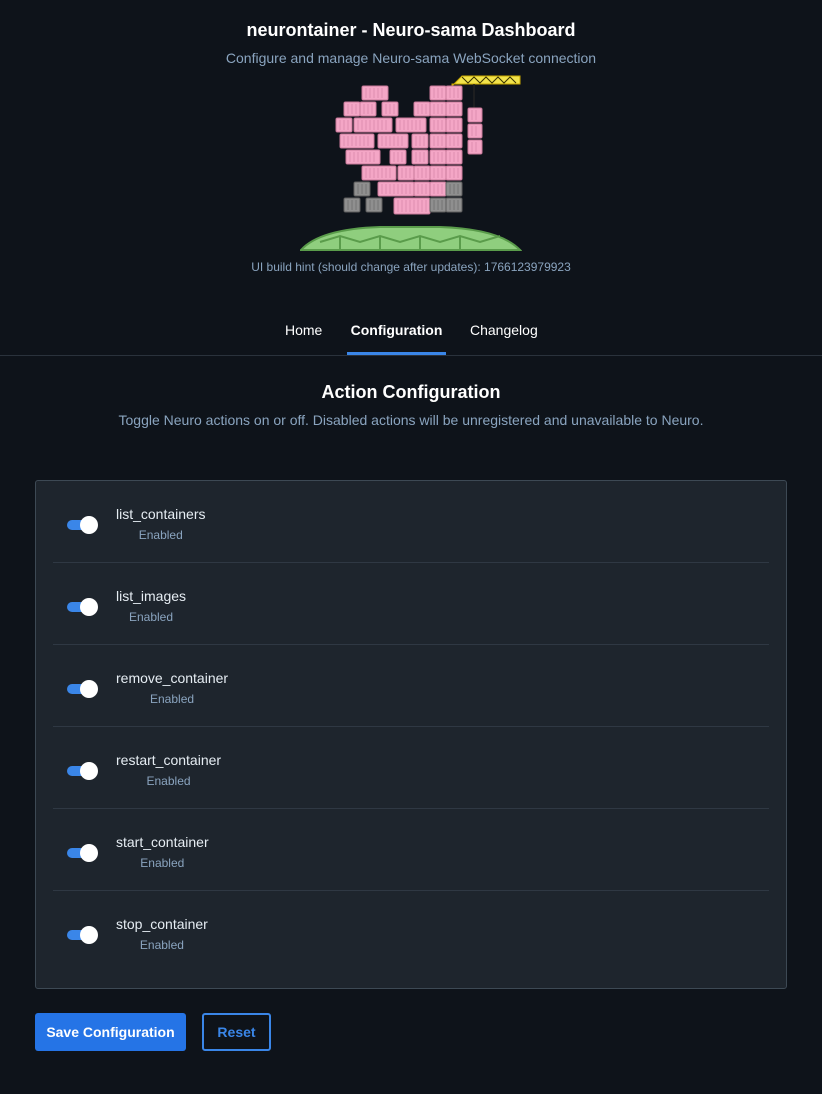  What do you see at coordinates (411, 850) in the screenshot?
I see `action-row-start-container: start_container Enabled` at bounding box center [411, 850].